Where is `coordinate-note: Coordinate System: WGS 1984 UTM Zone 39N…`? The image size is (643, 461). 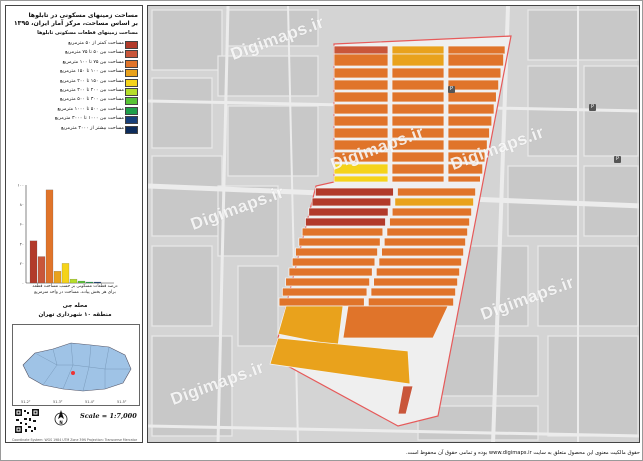
coordinate-note: Coordinate System: WGS 1984 UTM Zone 39N… is located at coordinates (75, 440).